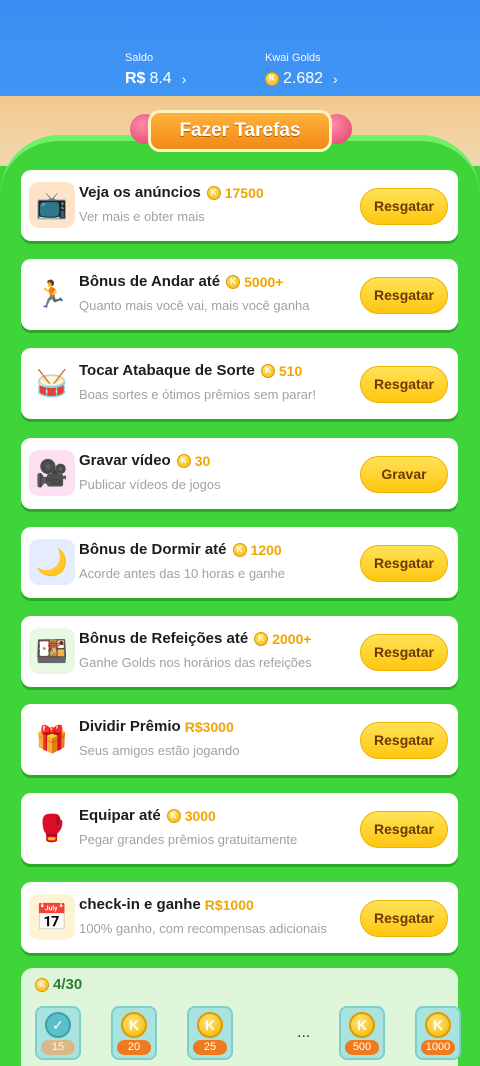  I want to click on milestone-reward: K 1000, so click(438, 1033).